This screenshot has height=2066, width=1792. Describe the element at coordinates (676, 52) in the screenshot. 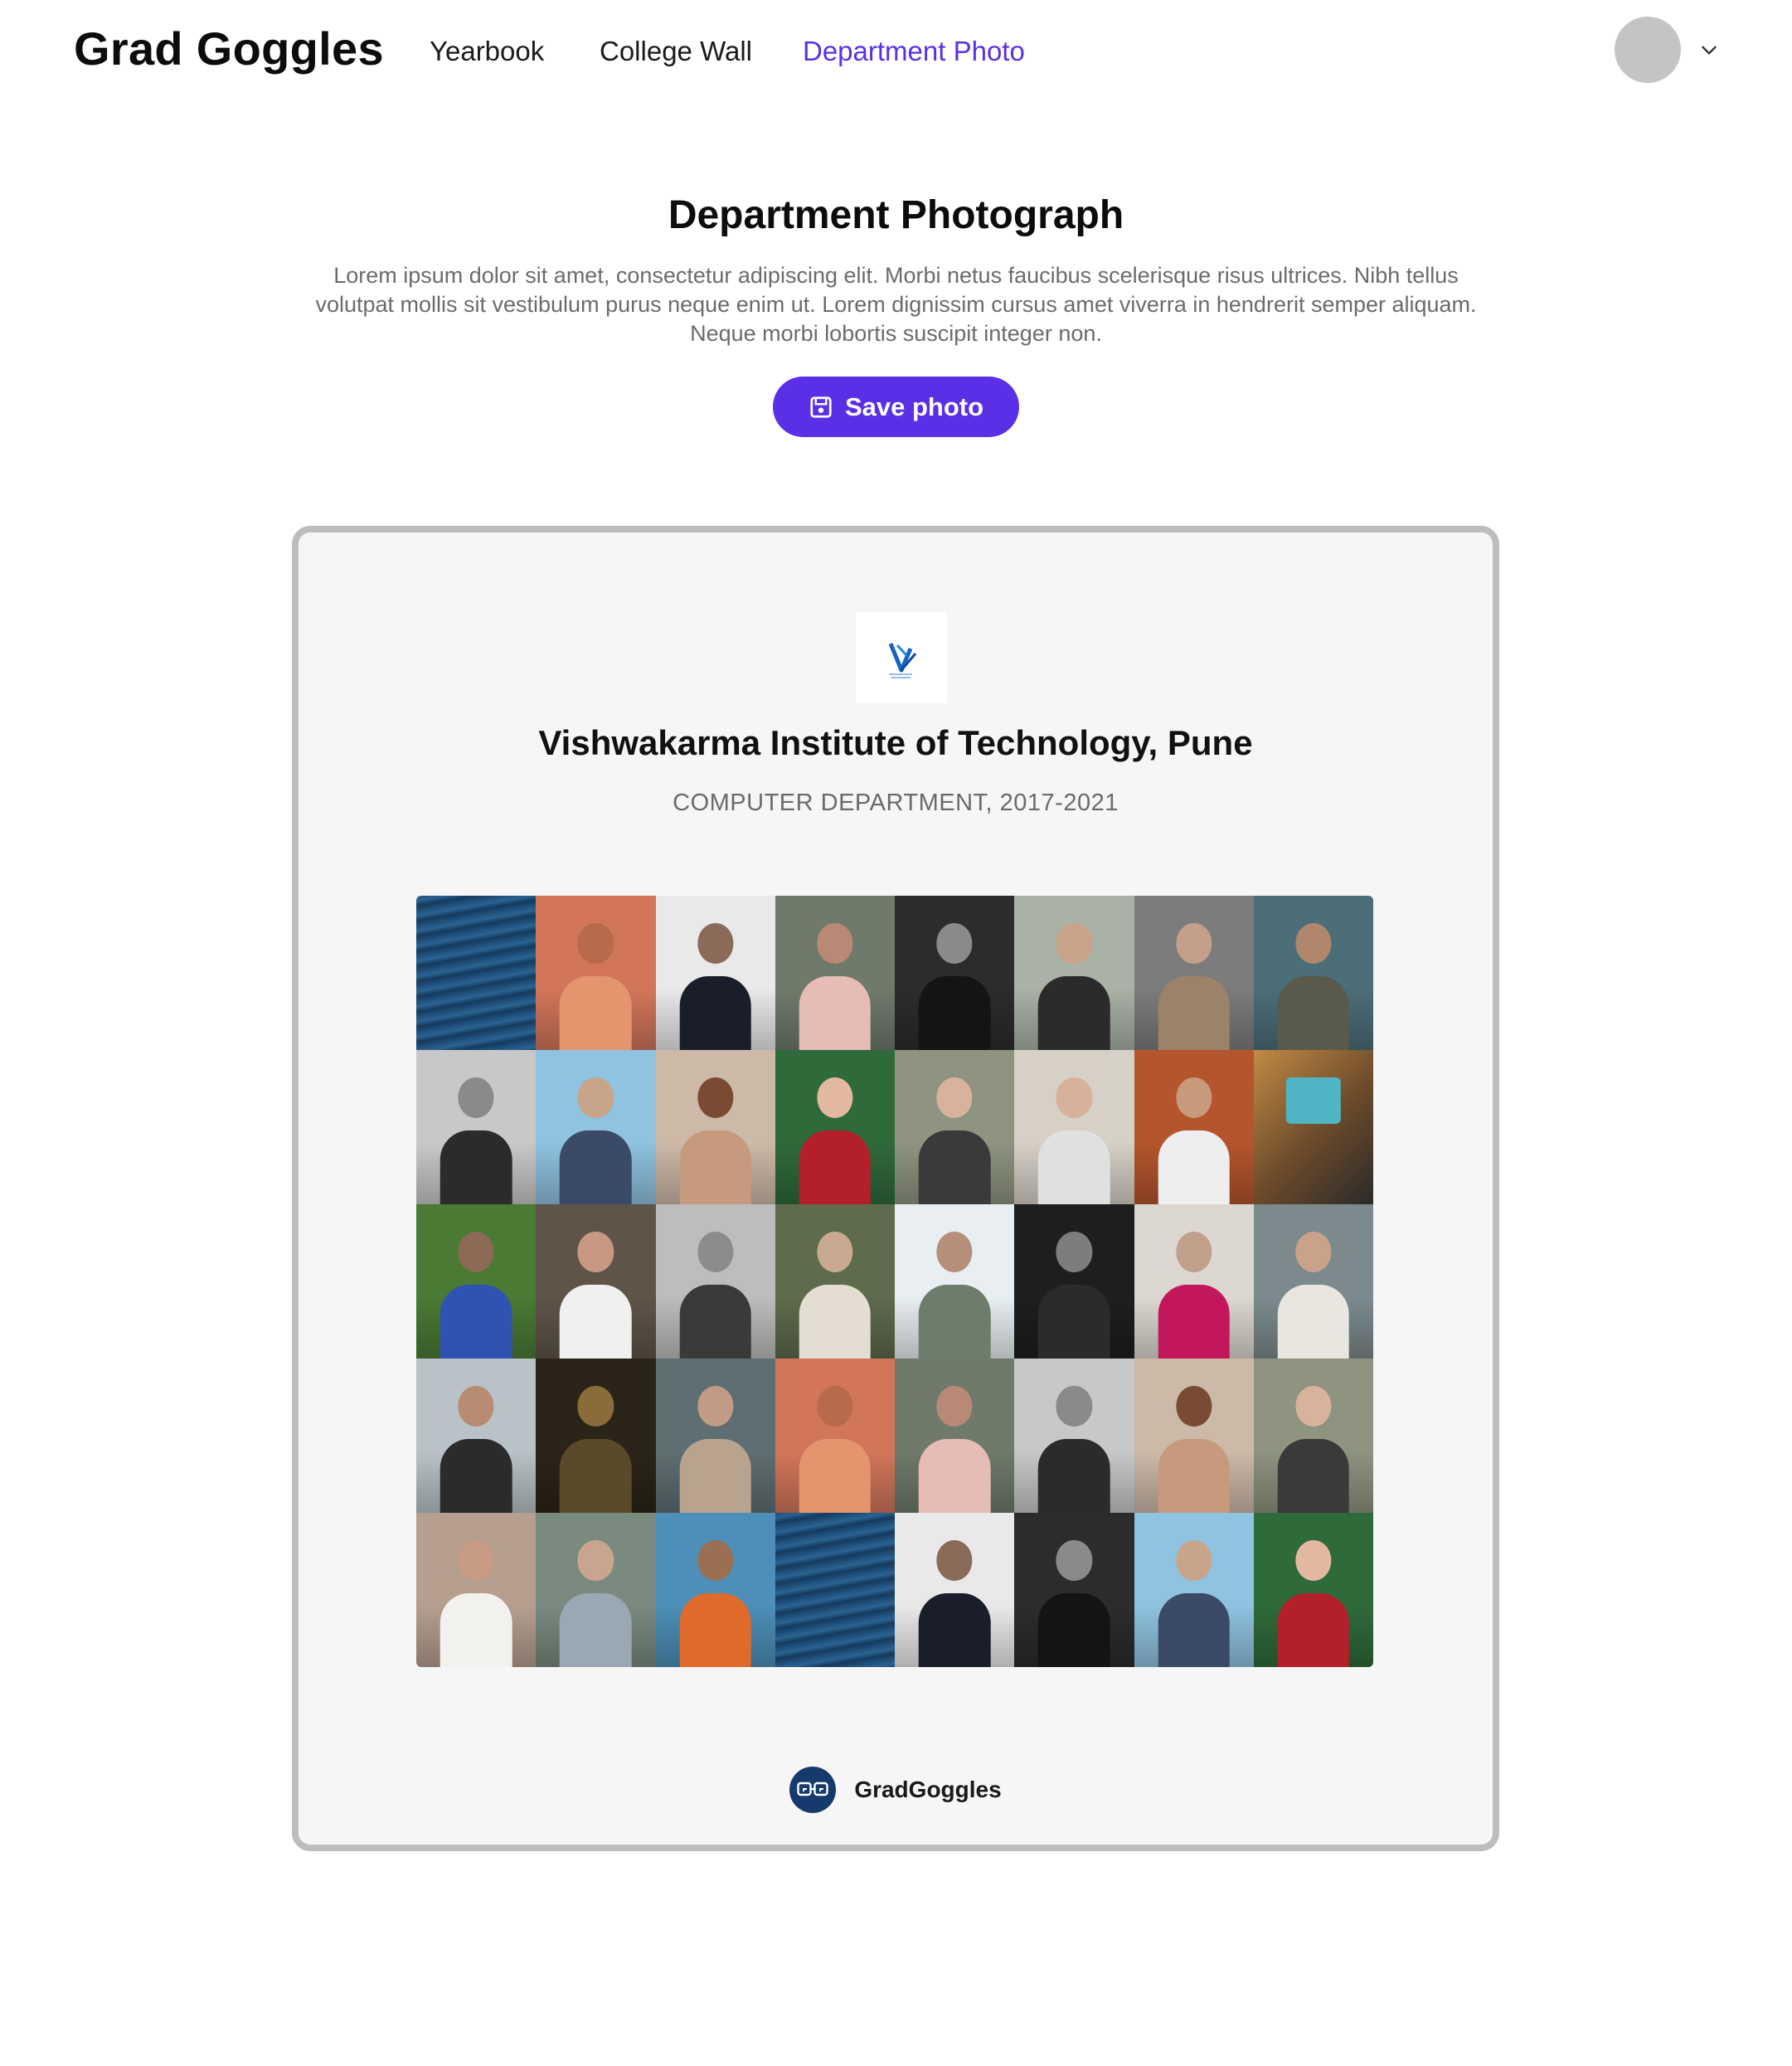

I see `nav-college-wall: College Wall` at that location.